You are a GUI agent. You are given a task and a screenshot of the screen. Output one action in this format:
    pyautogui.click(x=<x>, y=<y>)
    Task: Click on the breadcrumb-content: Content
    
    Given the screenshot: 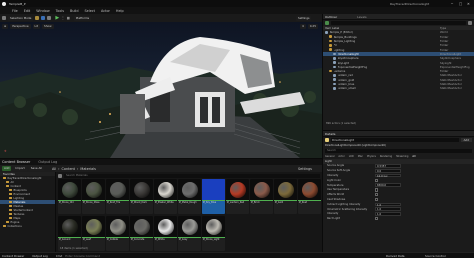 What is the action you would take?
    pyautogui.click(x=69, y=169)
    